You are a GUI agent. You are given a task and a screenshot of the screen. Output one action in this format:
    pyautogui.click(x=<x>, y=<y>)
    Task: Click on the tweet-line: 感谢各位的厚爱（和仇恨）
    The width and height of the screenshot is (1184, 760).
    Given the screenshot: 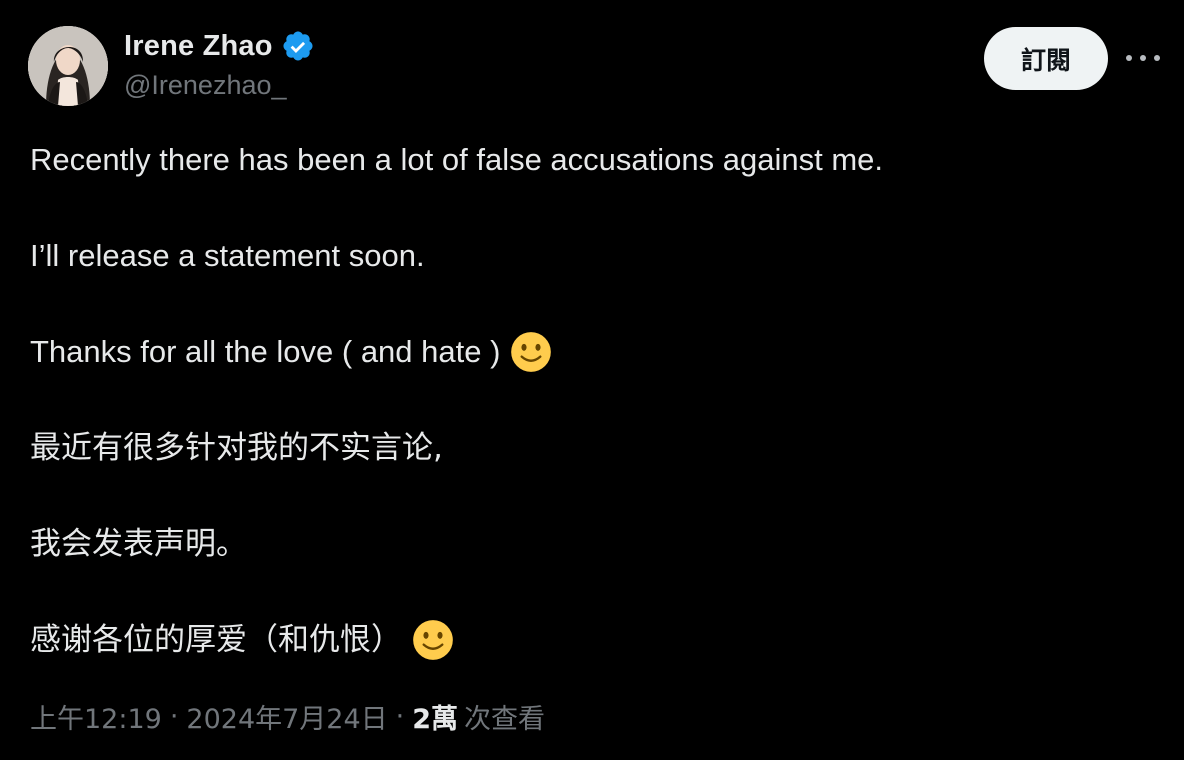 What is the action you would take?
    pyautogui.click(x=595, y=640)
    